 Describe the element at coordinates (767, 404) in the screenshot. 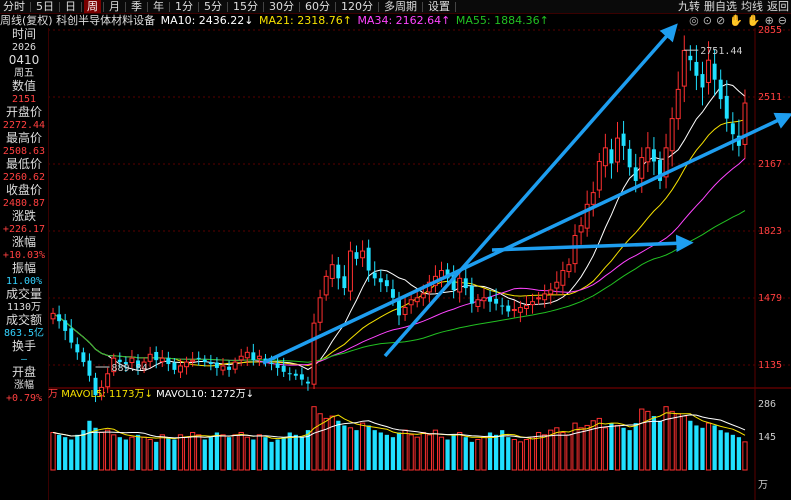

I see `volume-tick-label: 286` at that location.